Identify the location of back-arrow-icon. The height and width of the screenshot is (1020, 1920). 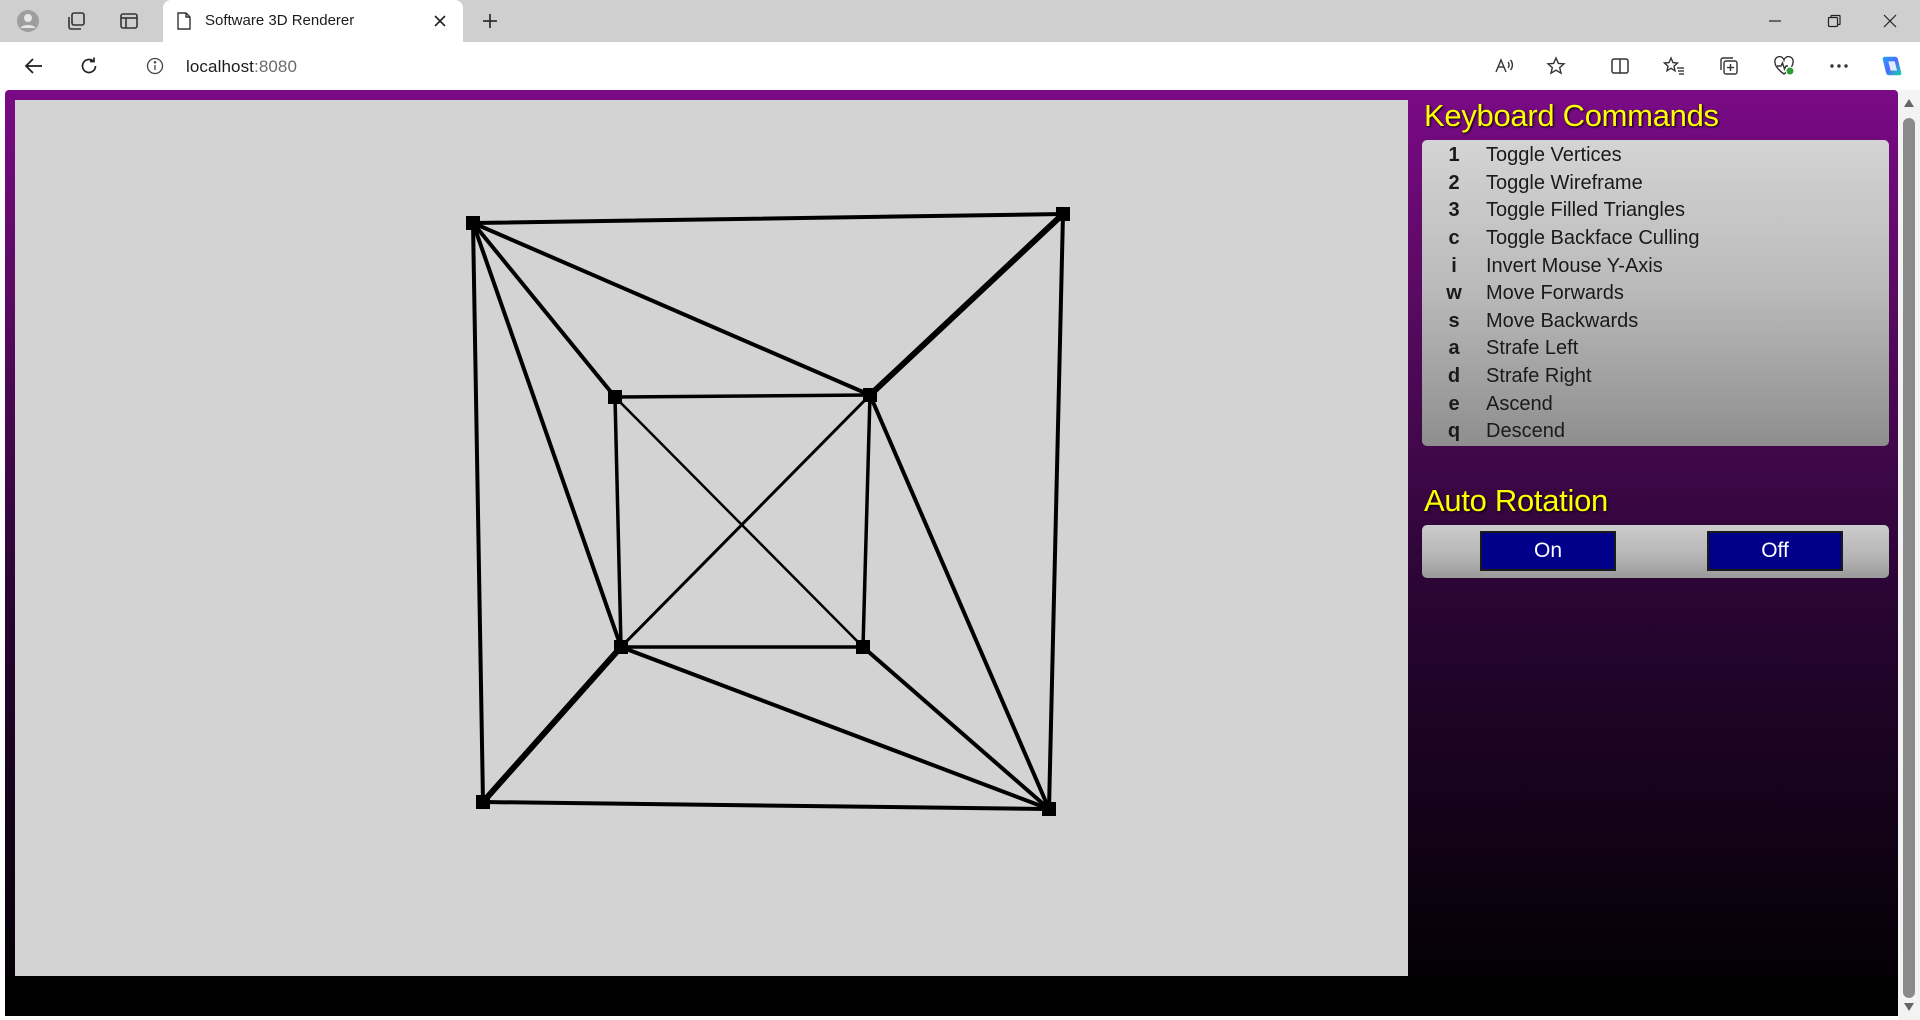
(34, 66).